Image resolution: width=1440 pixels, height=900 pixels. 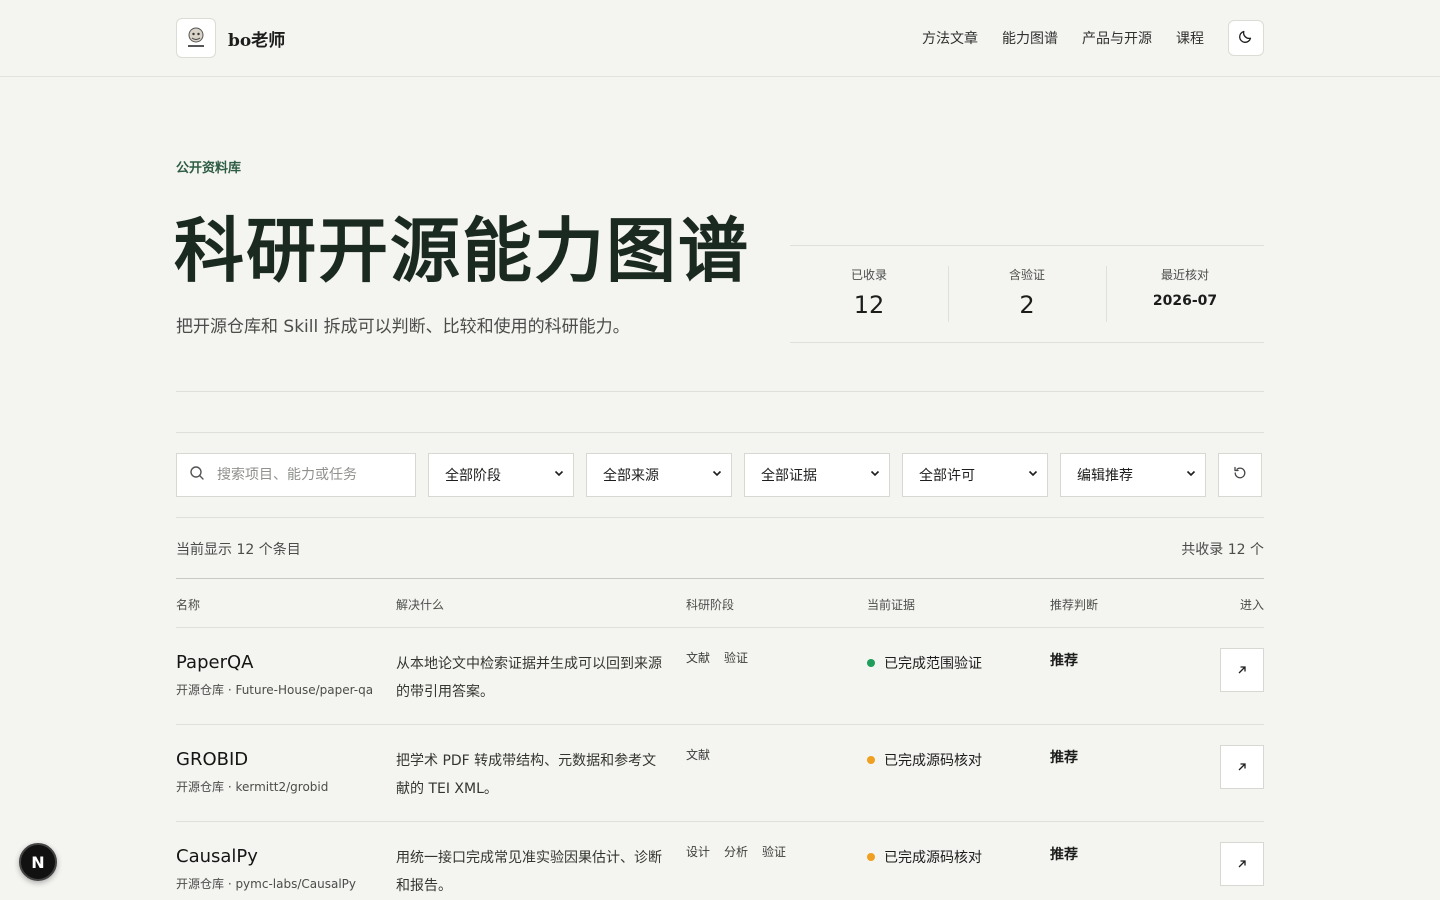 I want to click on select-value: 全部证据, so click(x=789, y=476).